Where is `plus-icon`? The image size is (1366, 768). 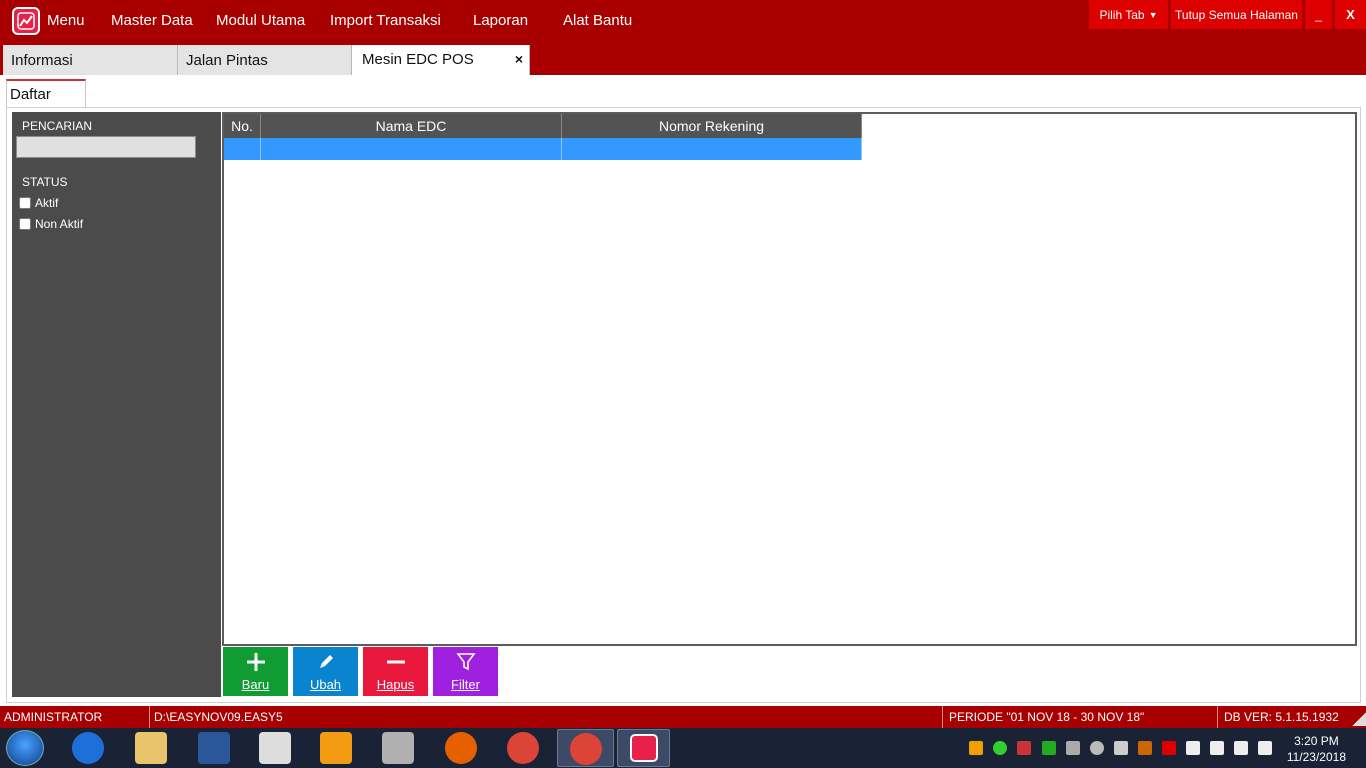 plus-icon is located at coordinates (255, 662).